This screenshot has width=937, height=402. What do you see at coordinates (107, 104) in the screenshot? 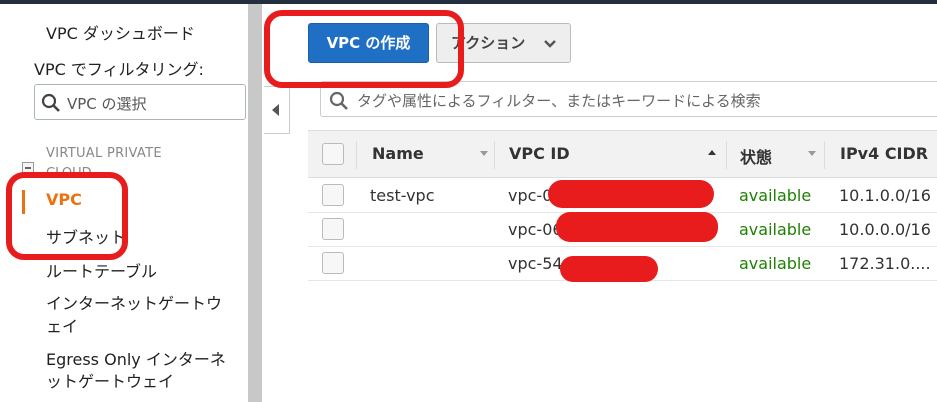
I see `vpc-select-placeholder: VPC の選択` at bounding box center [107, 104].